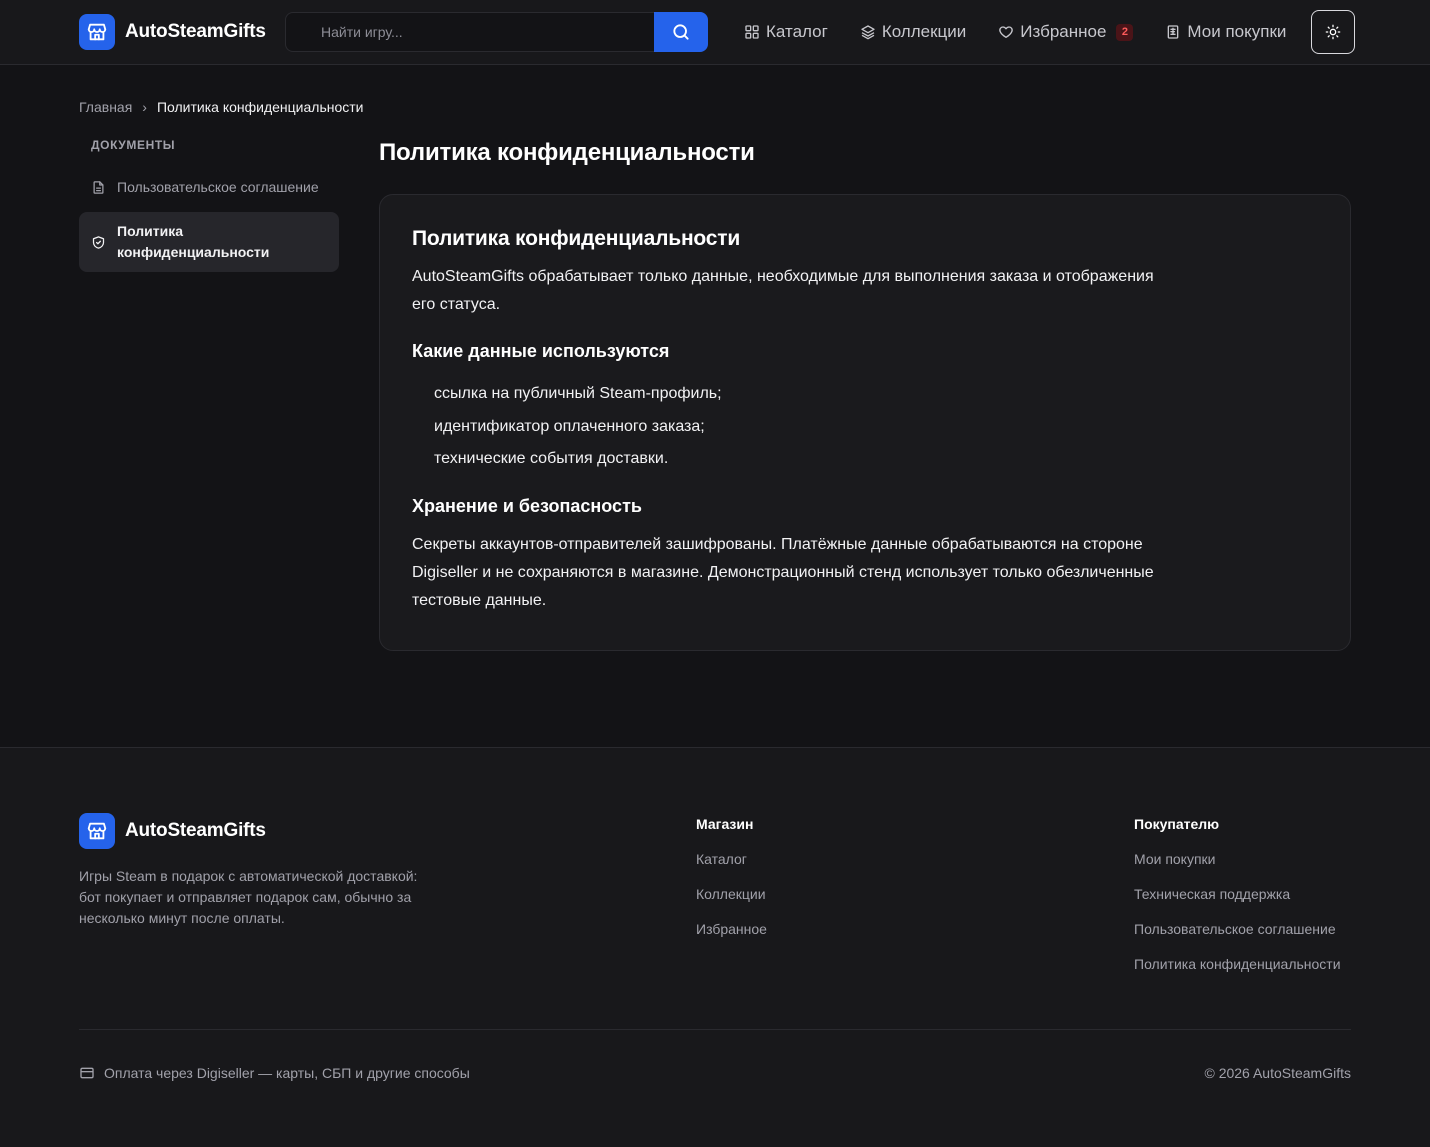 This screenshot has width=1430, height=1147. I want to click on sidebar-item-privacy-policy: Политика конфиденциальности, so click(209, 242).